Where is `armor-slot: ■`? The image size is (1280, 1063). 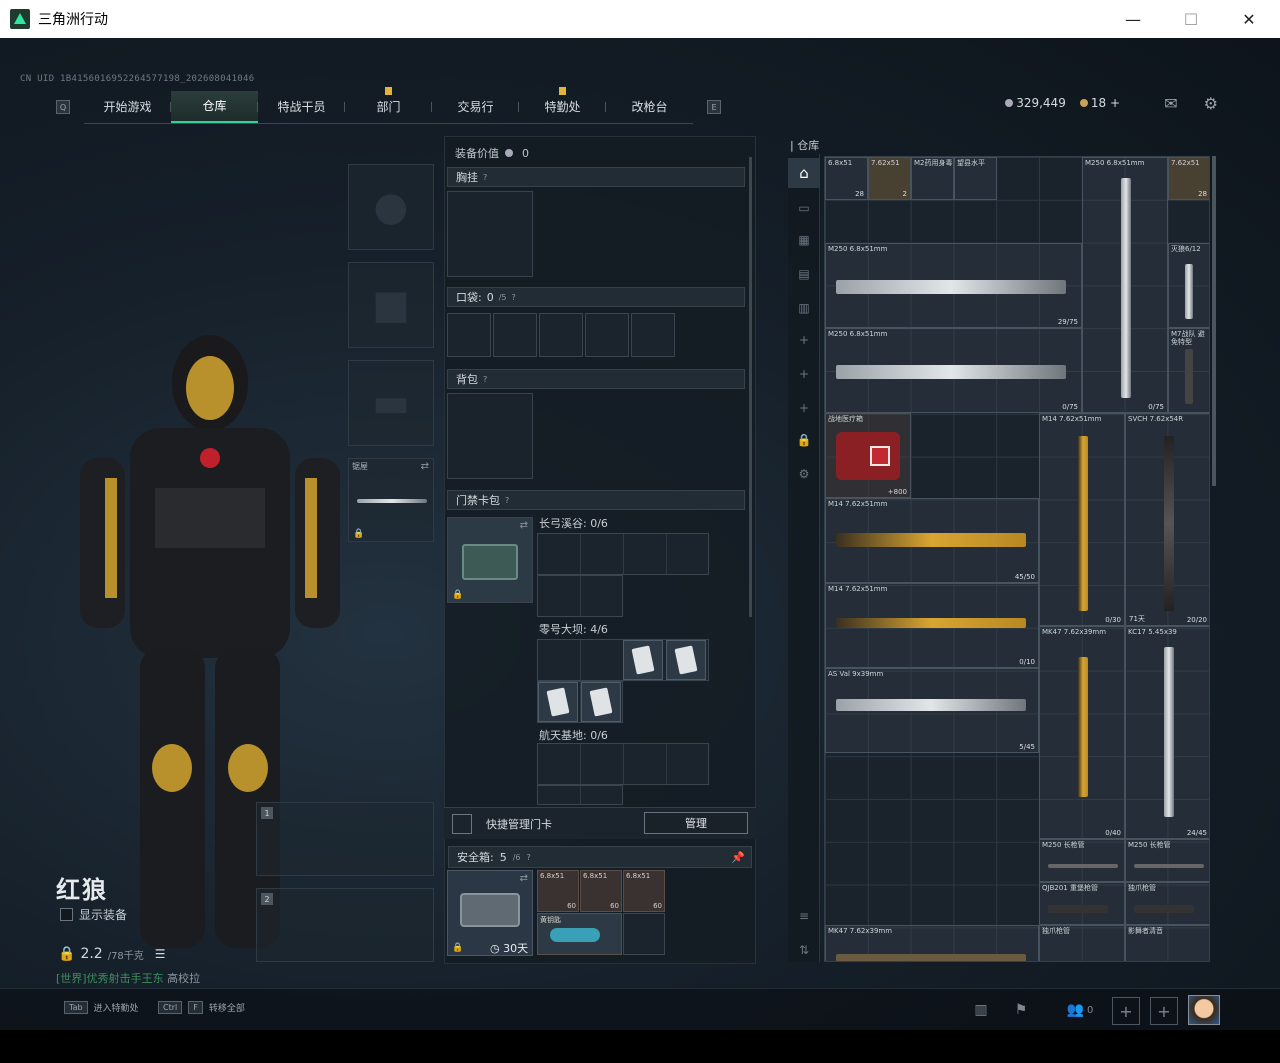 armor-slot: ■ is located at coordinates (391, 305).